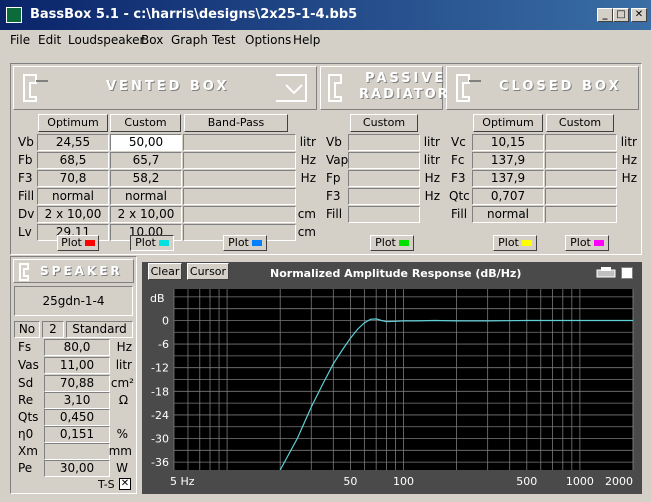  I want to click on passive-custom-button: Custom, so click(384, 123).